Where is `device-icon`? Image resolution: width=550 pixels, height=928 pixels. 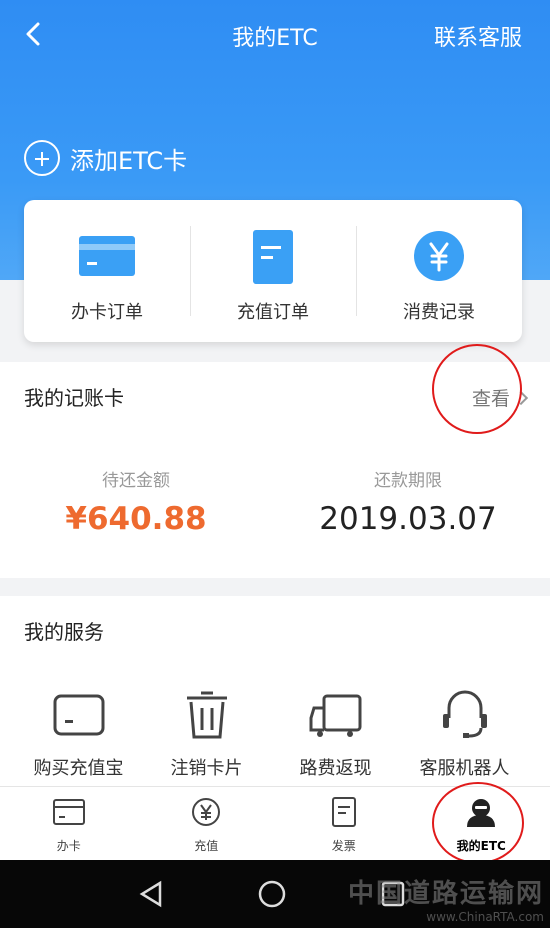 device-icon is located at coordinates (78, 715).